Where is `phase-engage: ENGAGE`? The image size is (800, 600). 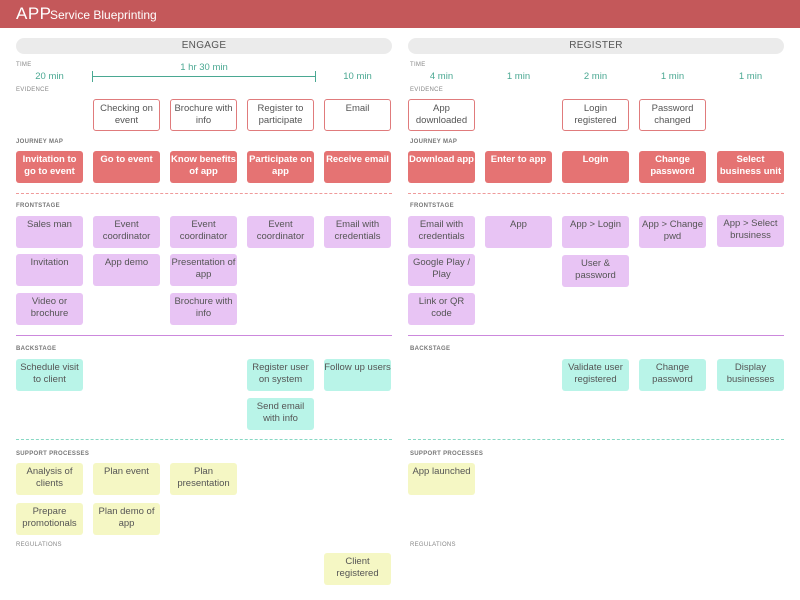
phase-engage: ENGAGE is located at coordinates (204, 46).